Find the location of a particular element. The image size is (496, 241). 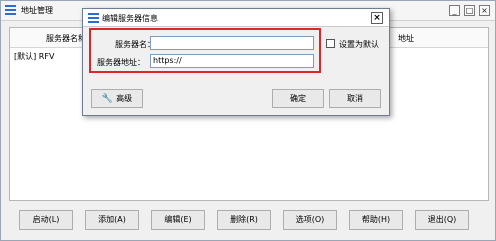

column-header-address: 地址 is located at coordinates (406, 38).